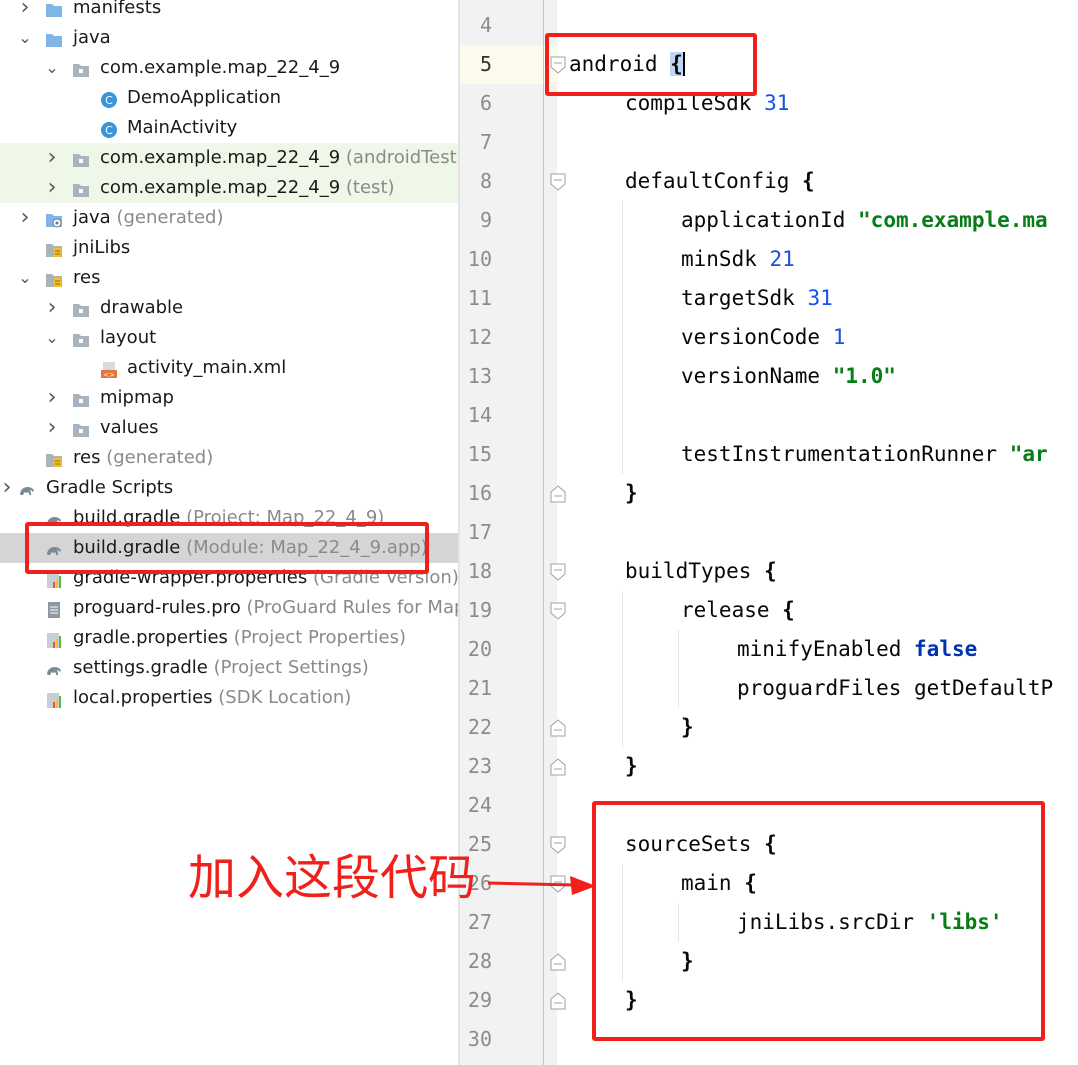 The width and height of the screenshot is (1078, 1065). What do you see at coordinates (229, 428) in the screenshot?
I see `tree-item: › values` at bounding box center [229, 428].